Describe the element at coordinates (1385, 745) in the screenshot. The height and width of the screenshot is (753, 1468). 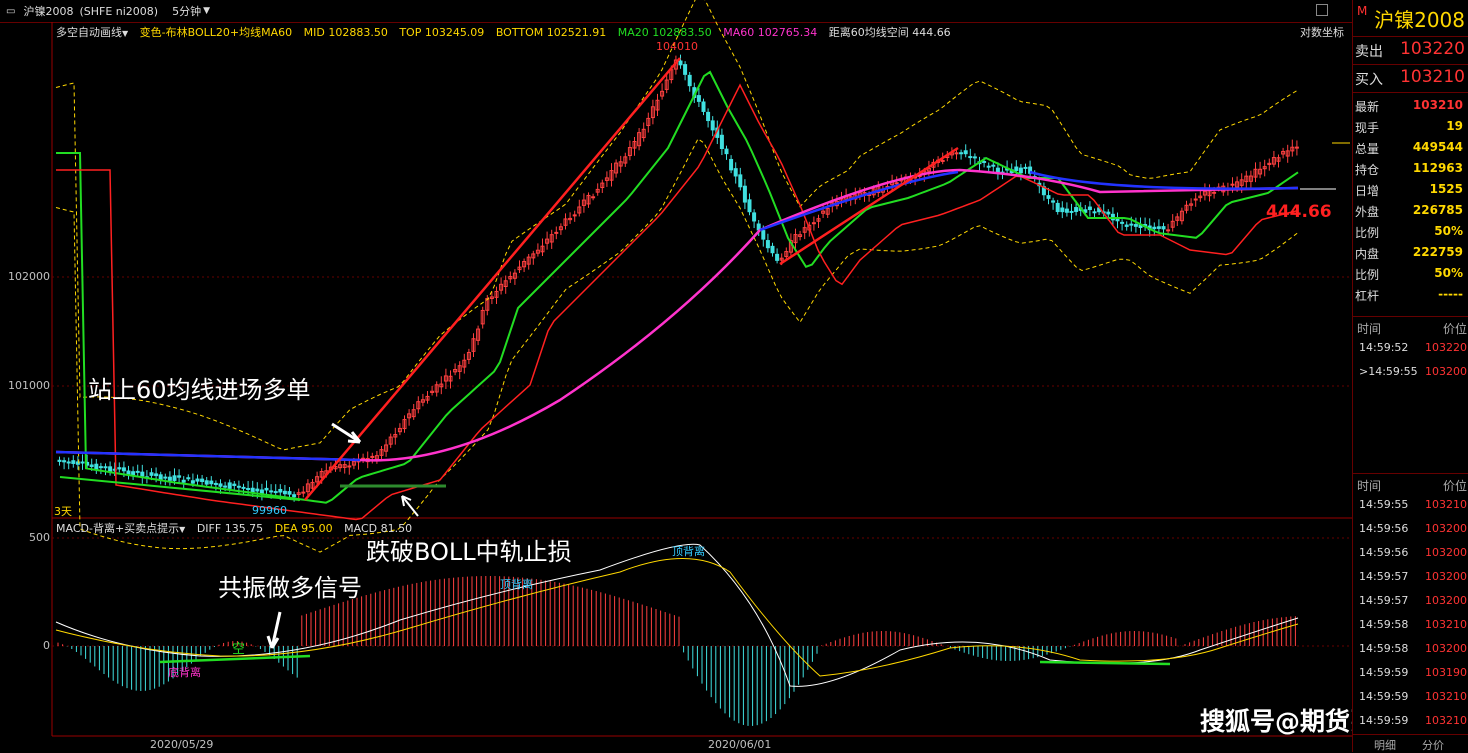
I see `tab-detail: 明细` at that location.